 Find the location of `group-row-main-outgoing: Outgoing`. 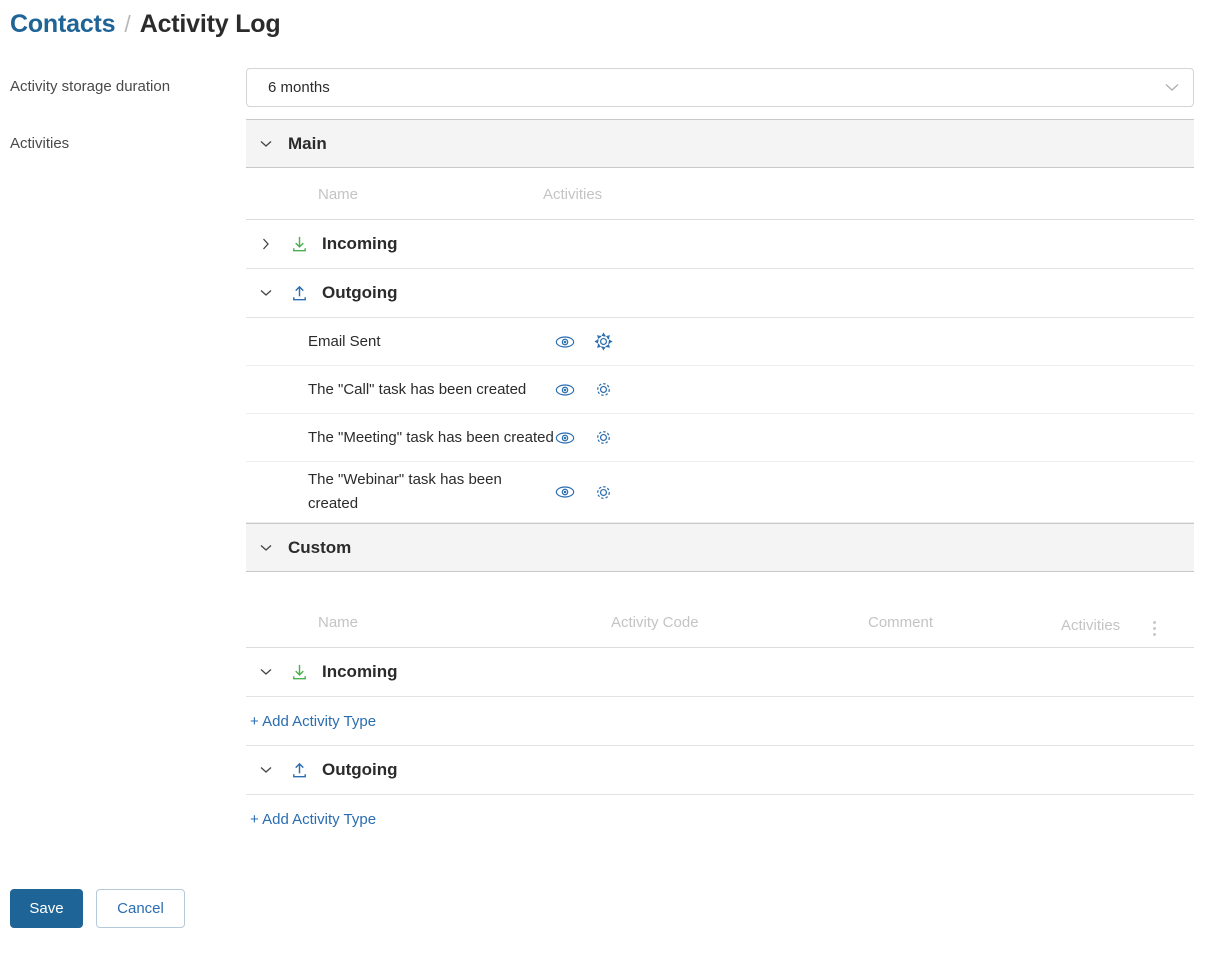

group-row-main-outgoing: Outgoing is located at coordinates (720, 293).